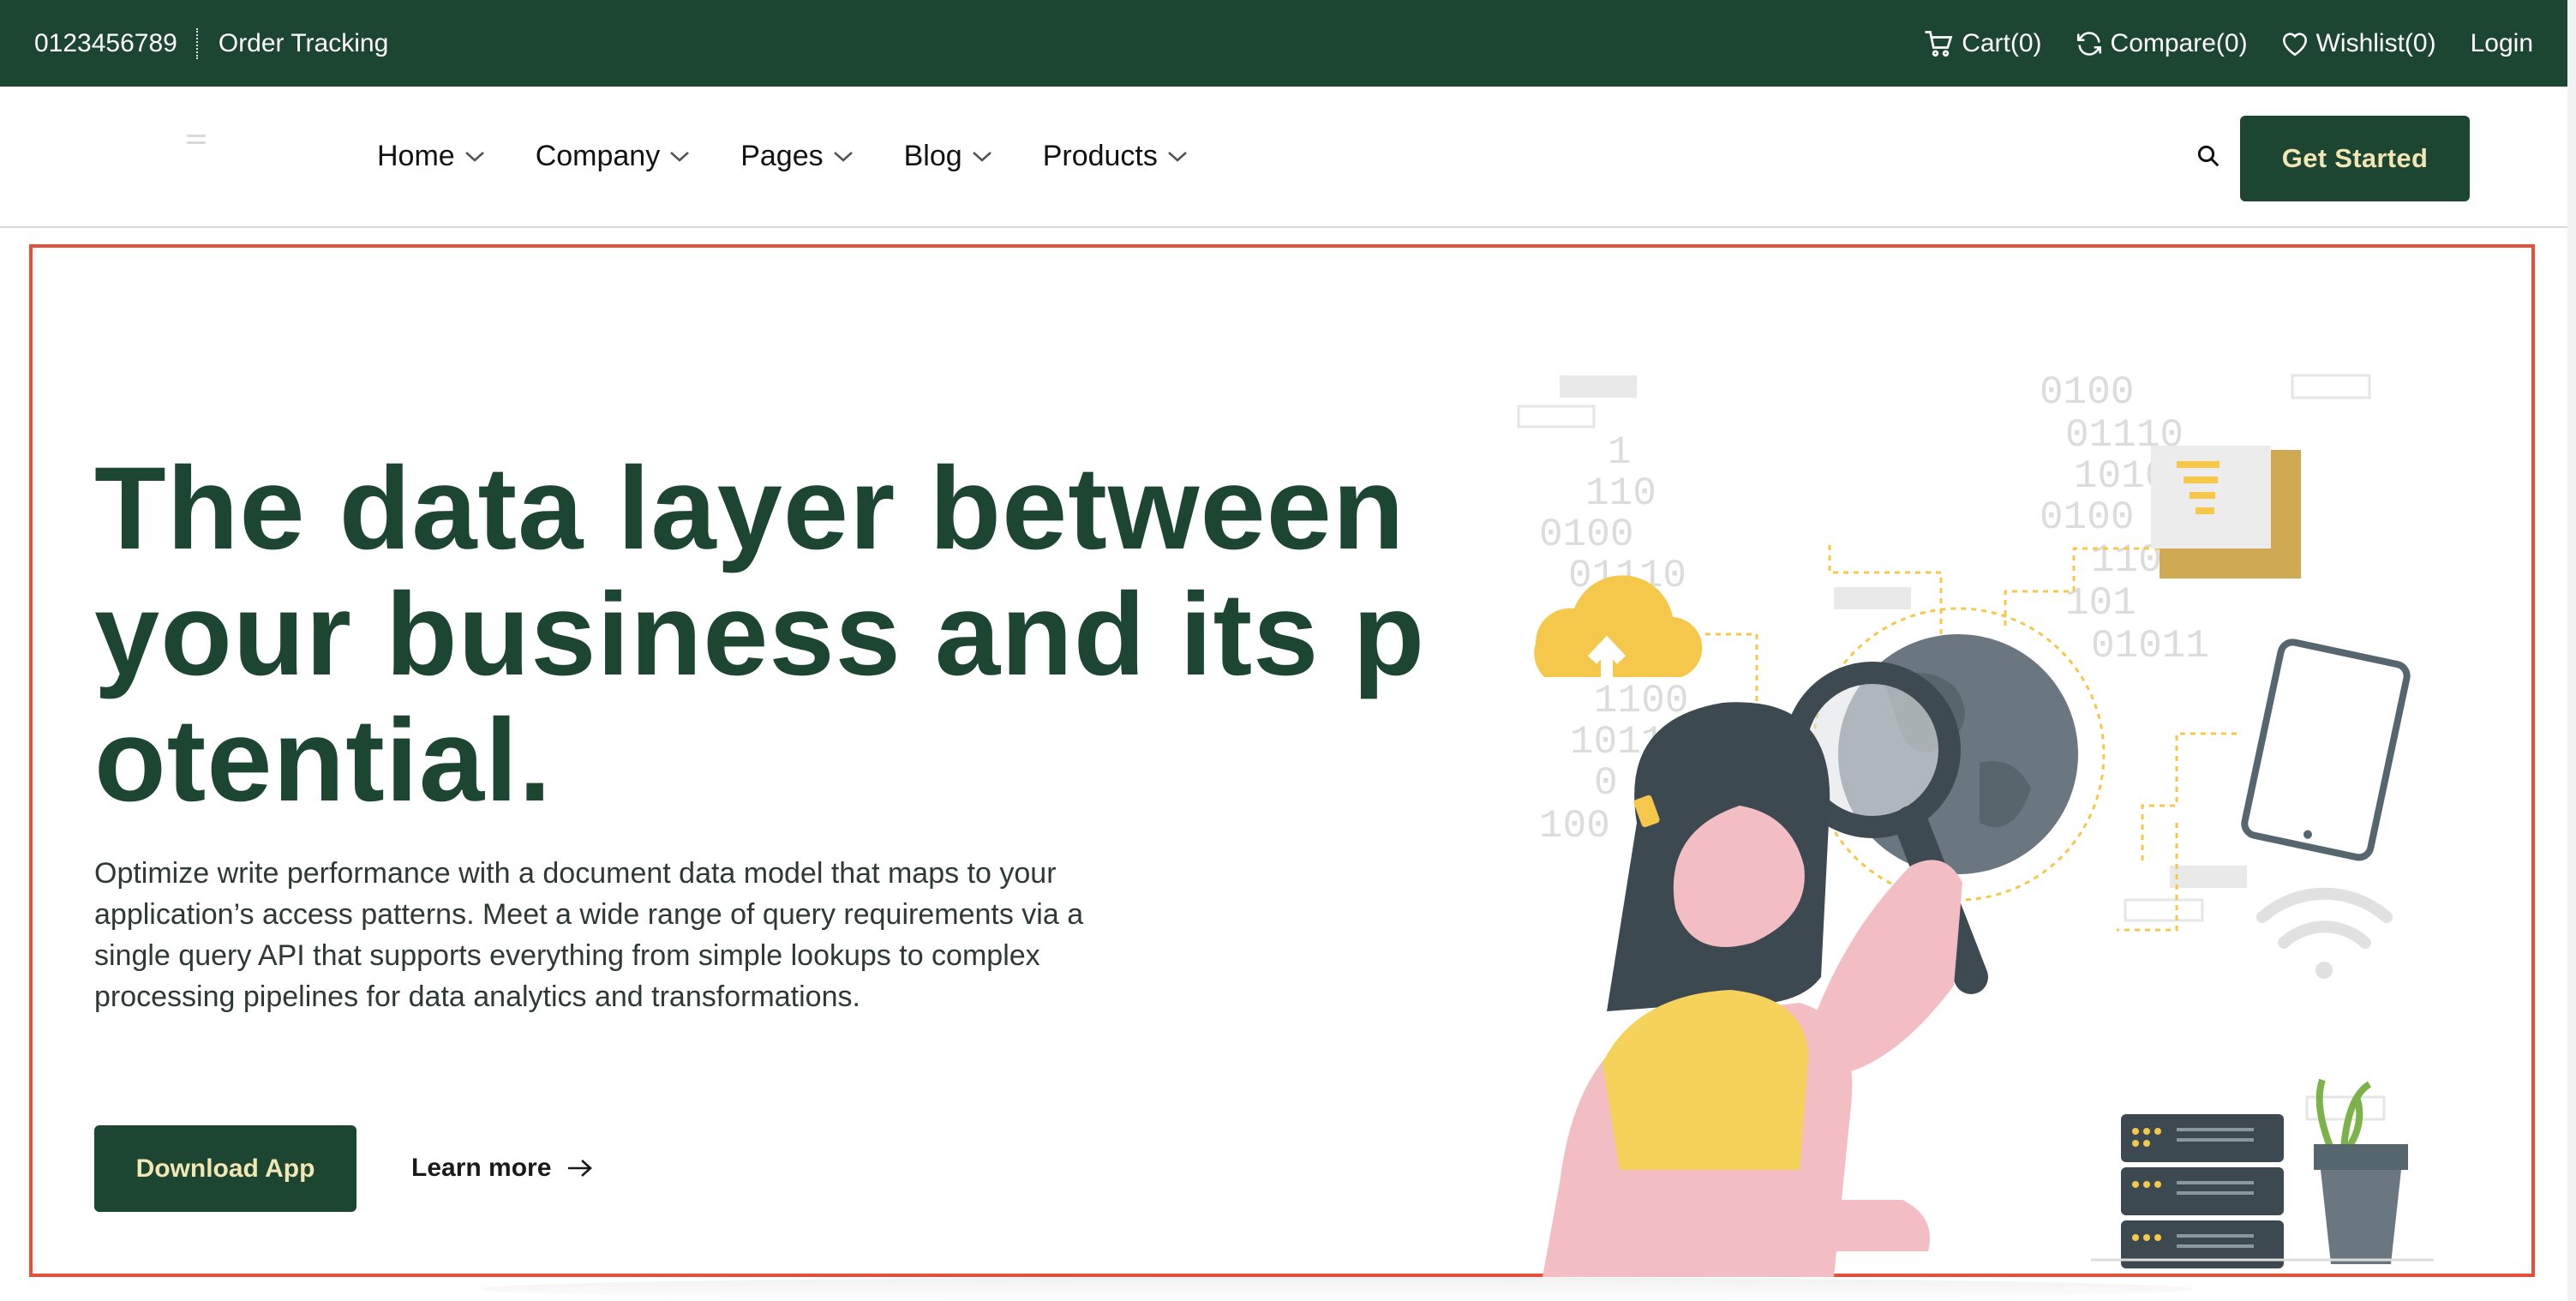  What do you see at coordinates (598, 156) in the screenshot?
I see `nav-item-label: Company` at bounding box center [598, 156].